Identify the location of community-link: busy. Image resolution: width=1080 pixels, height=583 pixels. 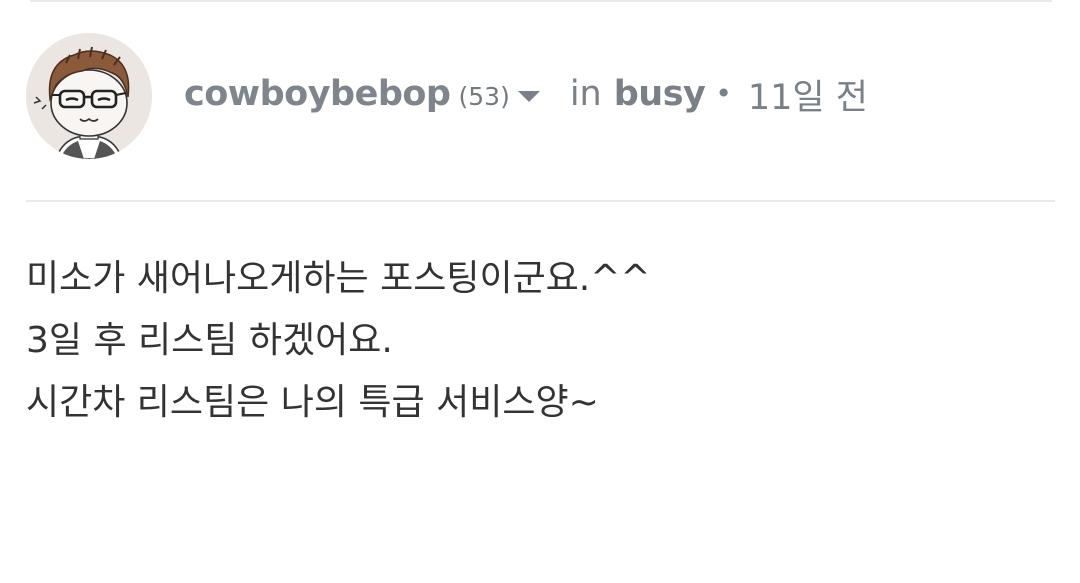
(660, 94).